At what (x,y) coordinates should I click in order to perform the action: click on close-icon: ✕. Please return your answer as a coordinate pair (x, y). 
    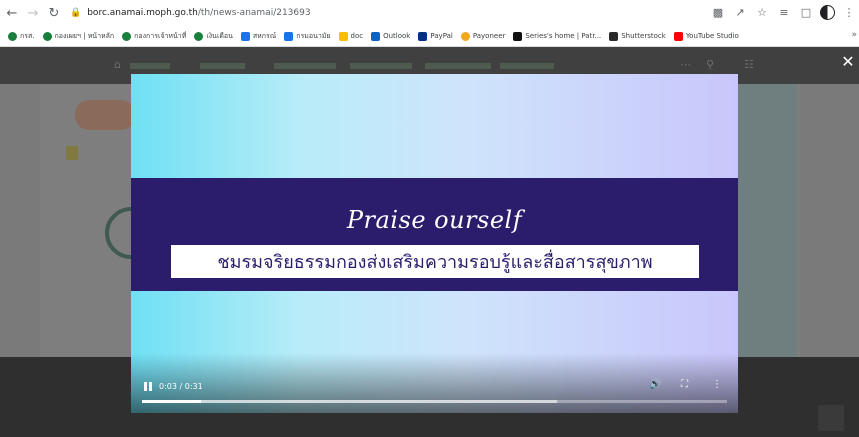
    Looking at the image, I should click on (848, 62).